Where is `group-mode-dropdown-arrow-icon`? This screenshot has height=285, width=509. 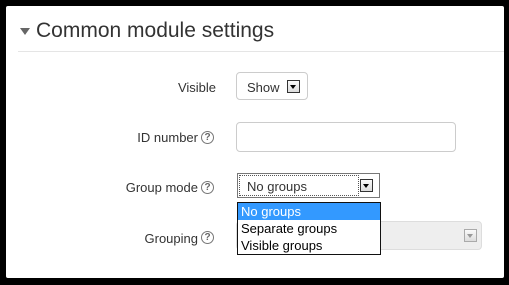
group-mode-dropdown-arrow-icon is located at coordinates (366, 185).